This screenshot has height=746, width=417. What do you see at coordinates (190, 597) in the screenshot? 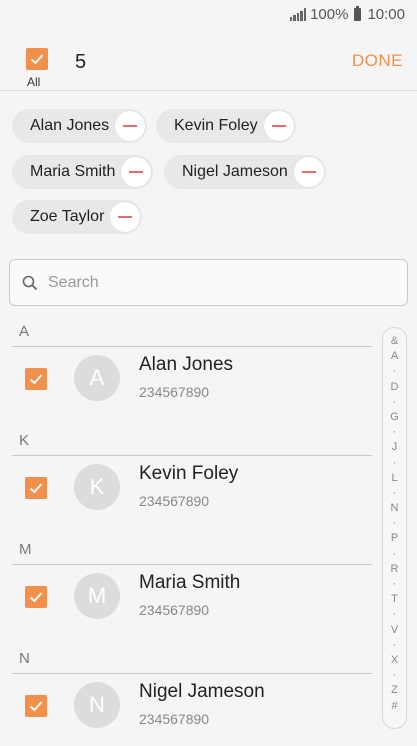
I see `contact-row: M Maria Smith 234567890` at bounding box center [190, 597].